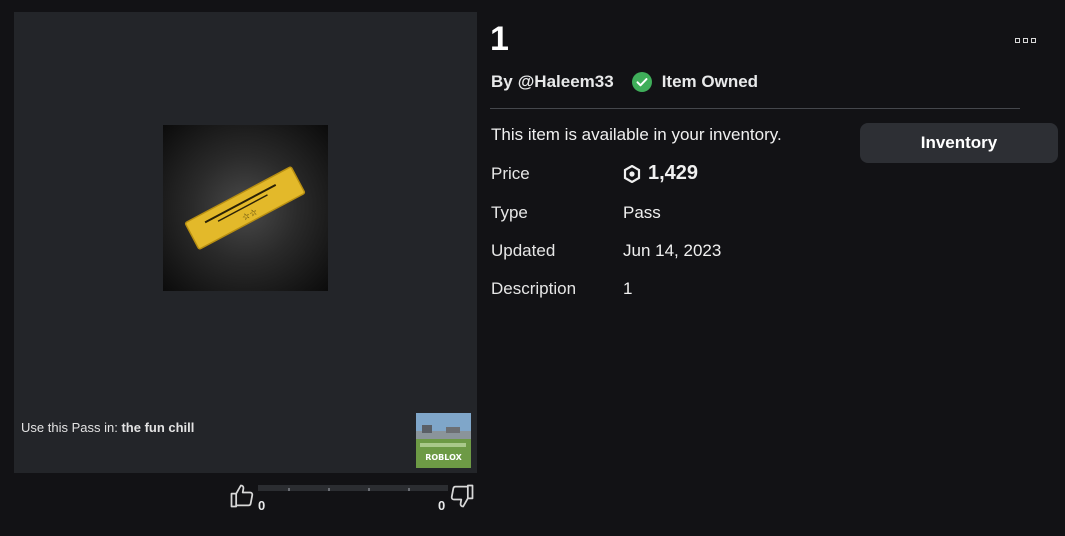 This screenshot has height=536, width=1065. Describe the element at coordinates (245, 208) in the screenshot. I see `pass-image: ☆☆` at that location.